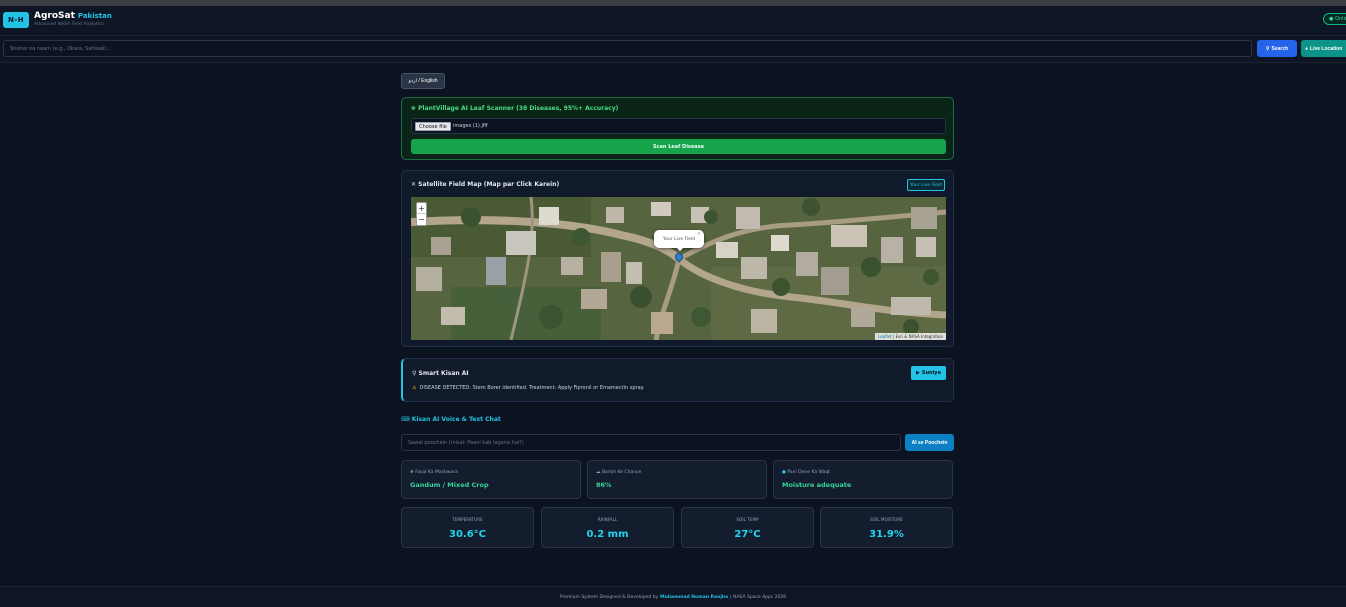  I want to click on info-value: Gandum / Mixed Crop, so click(449, 485).